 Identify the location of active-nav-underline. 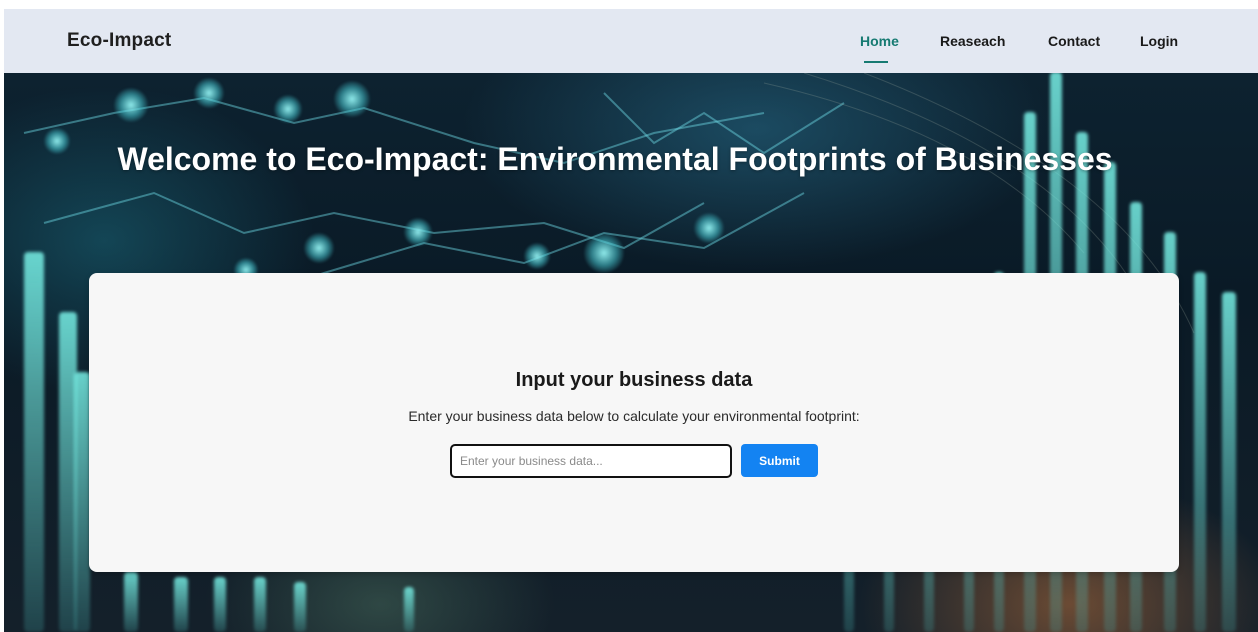
(876, 62).